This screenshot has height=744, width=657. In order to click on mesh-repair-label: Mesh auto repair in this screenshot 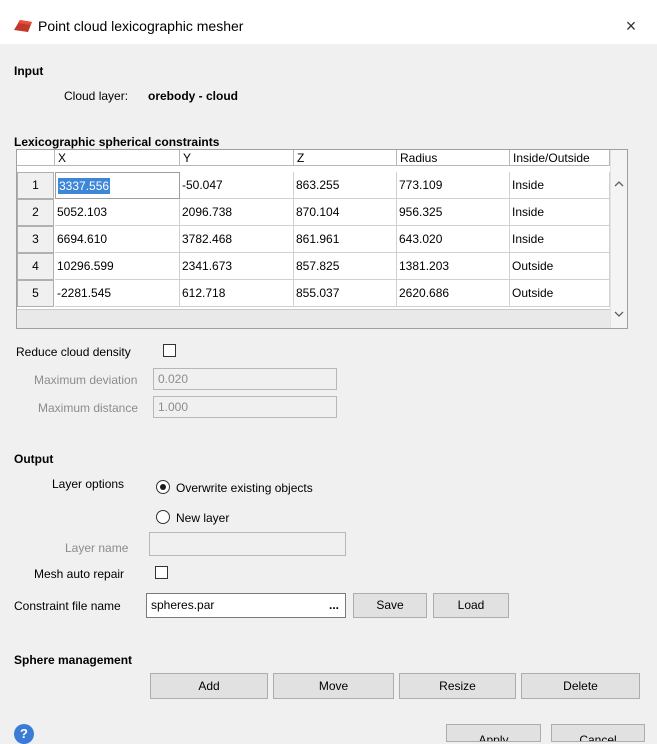, I will do `click(79, 574)`.